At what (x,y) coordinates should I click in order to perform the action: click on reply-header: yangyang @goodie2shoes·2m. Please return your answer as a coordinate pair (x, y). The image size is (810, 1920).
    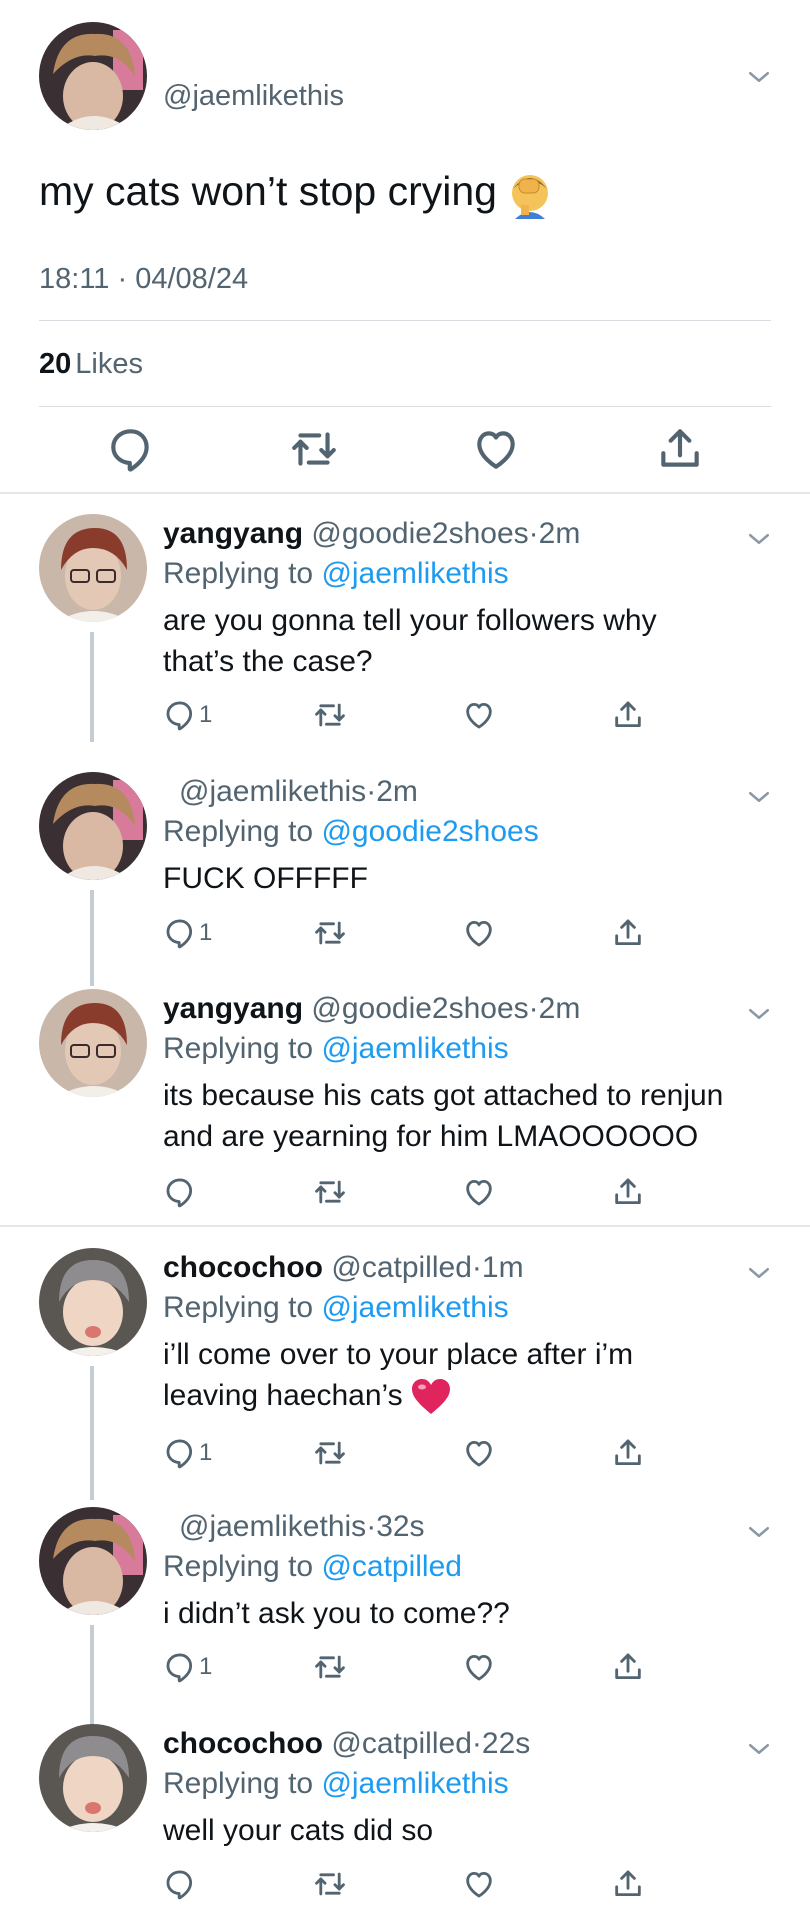
    Looking at the image, I should click on (372, 1008).